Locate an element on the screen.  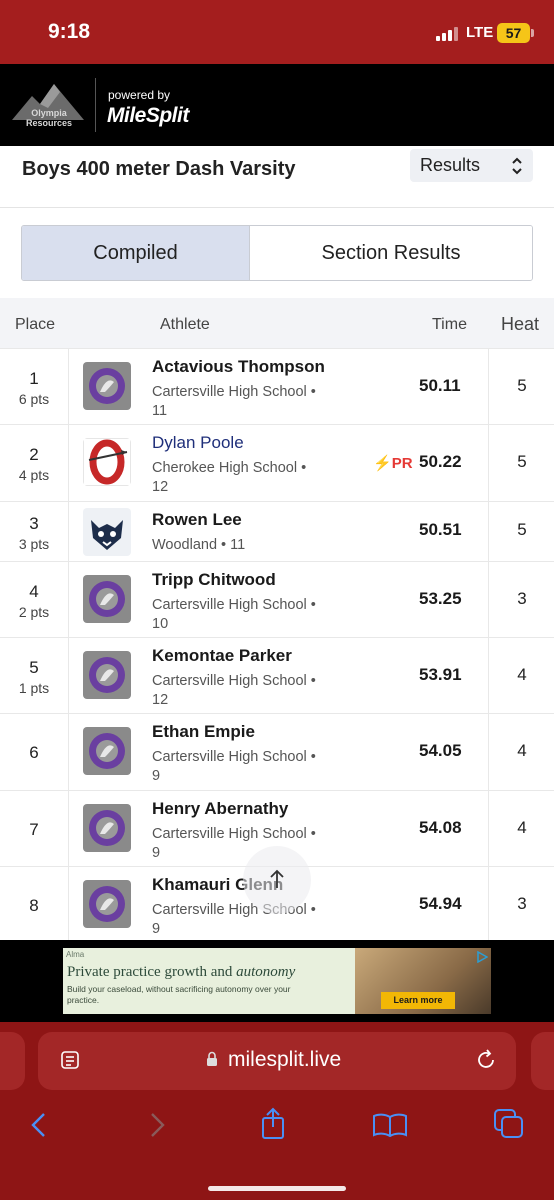
browser-toolbar: milesplit.live is located at coordinates (277, 1111).